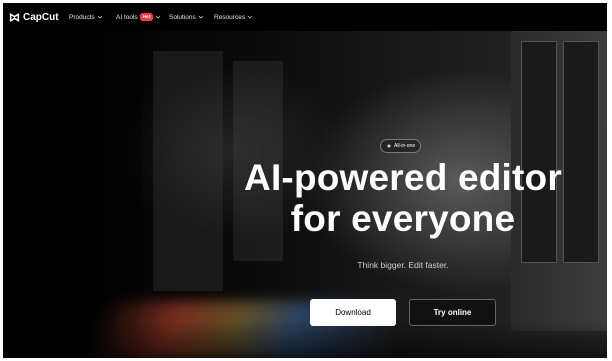  What do you see at coordinates (41, 17) in the screenshot?
I see `brand-name: CapCut` at bounding box center [41, 17].